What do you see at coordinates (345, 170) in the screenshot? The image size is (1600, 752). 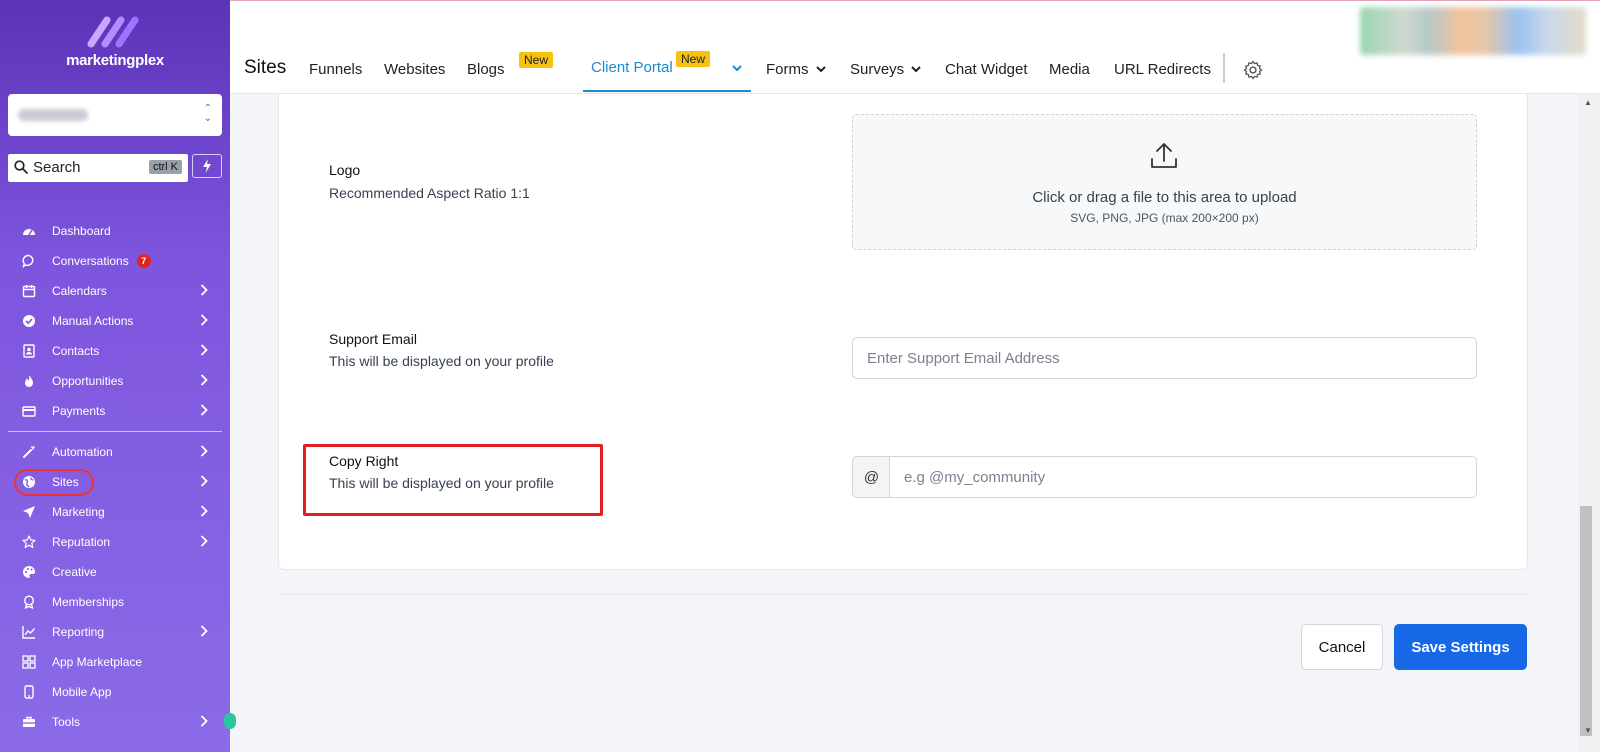 I see `logo-label: Logo` at bounding box center [345, 170].